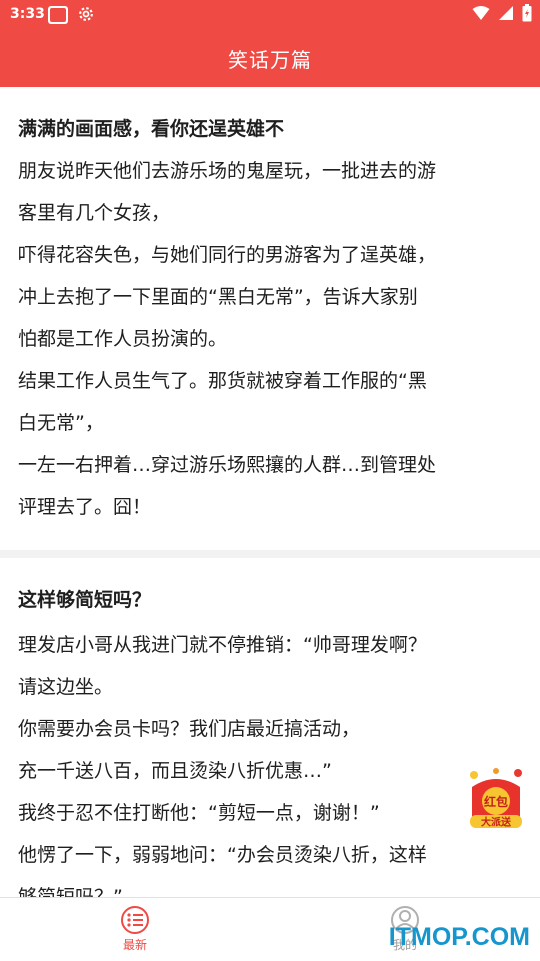 This screenshot has height=961, width=540. Describe the element at coordinates (85, 507) in the screenshot. I see `joke-line: 评理去了。囧！` at that location.